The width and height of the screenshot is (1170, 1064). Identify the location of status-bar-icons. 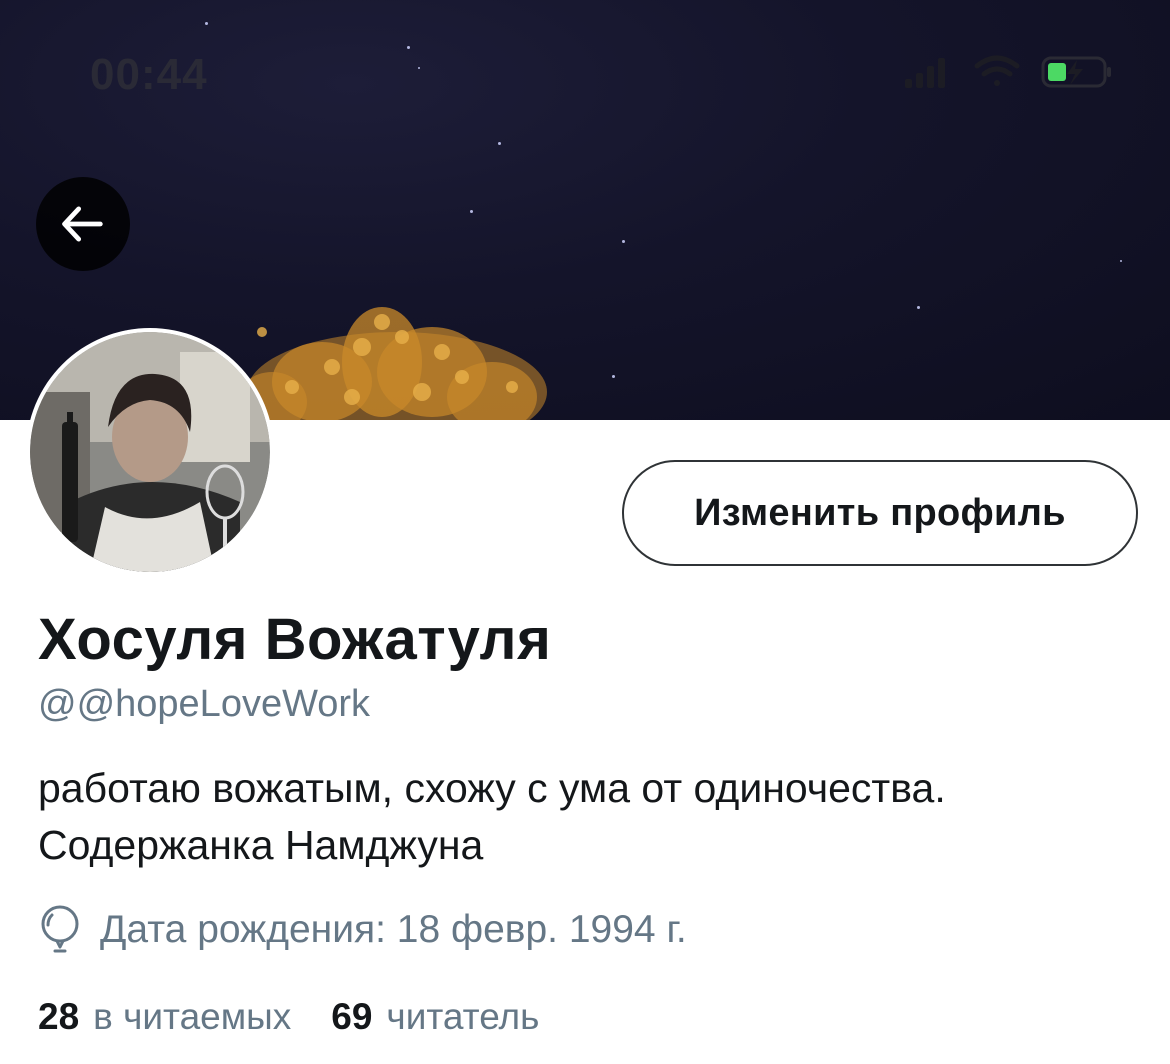
(1008, 71).